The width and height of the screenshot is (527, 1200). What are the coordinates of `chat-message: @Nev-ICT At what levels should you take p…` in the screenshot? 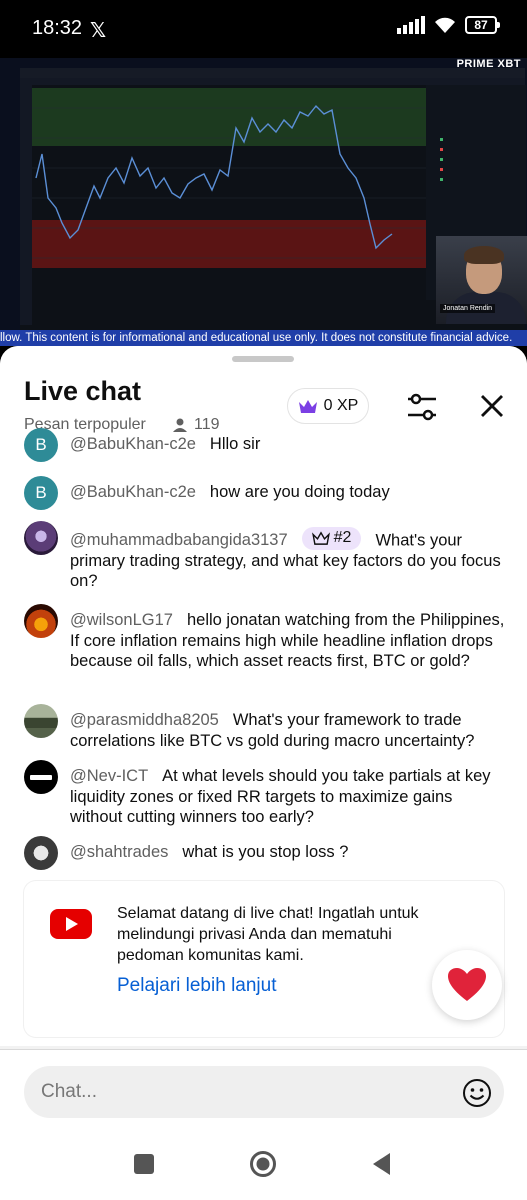 It's located at (266, 794).